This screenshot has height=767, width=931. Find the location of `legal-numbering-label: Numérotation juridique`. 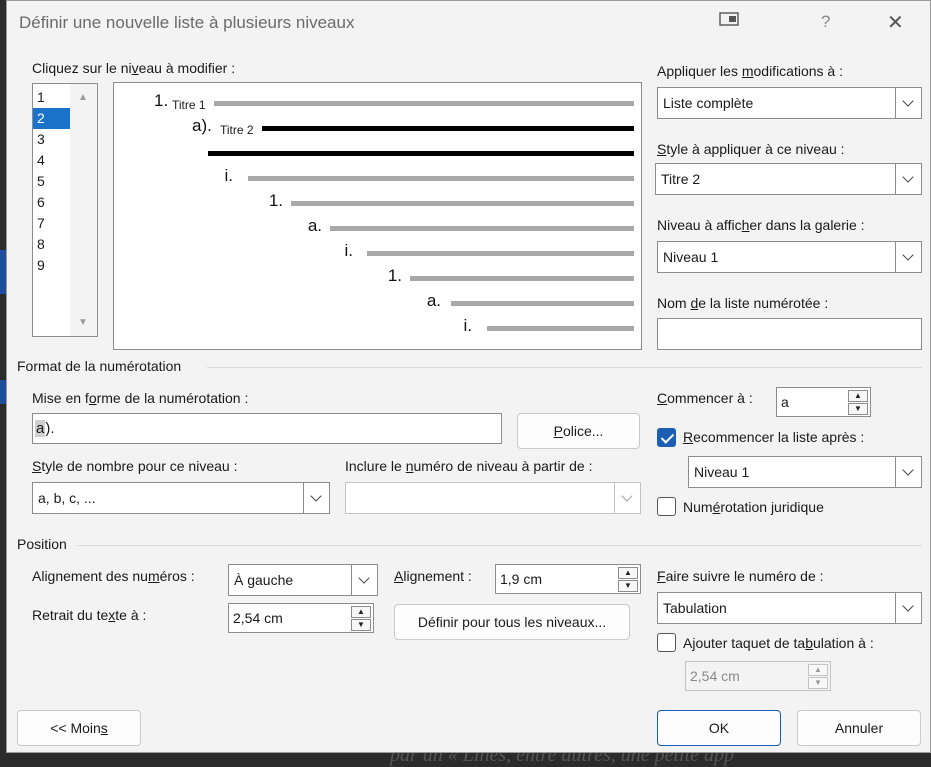

legal-numbering-label: Numérotation juridique is located at coordinates (753, 507).